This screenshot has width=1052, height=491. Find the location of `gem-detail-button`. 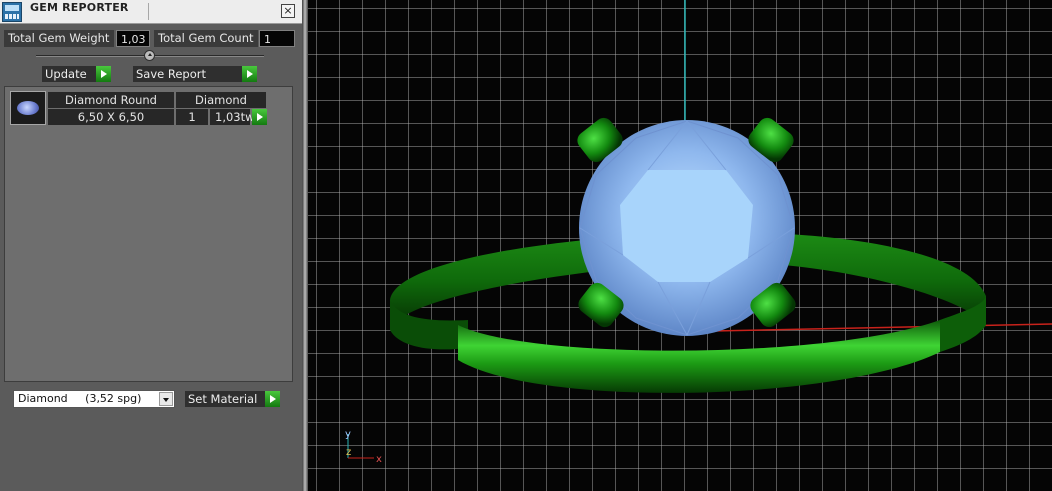

gem-detail-button is located at coordinates (259, 117).